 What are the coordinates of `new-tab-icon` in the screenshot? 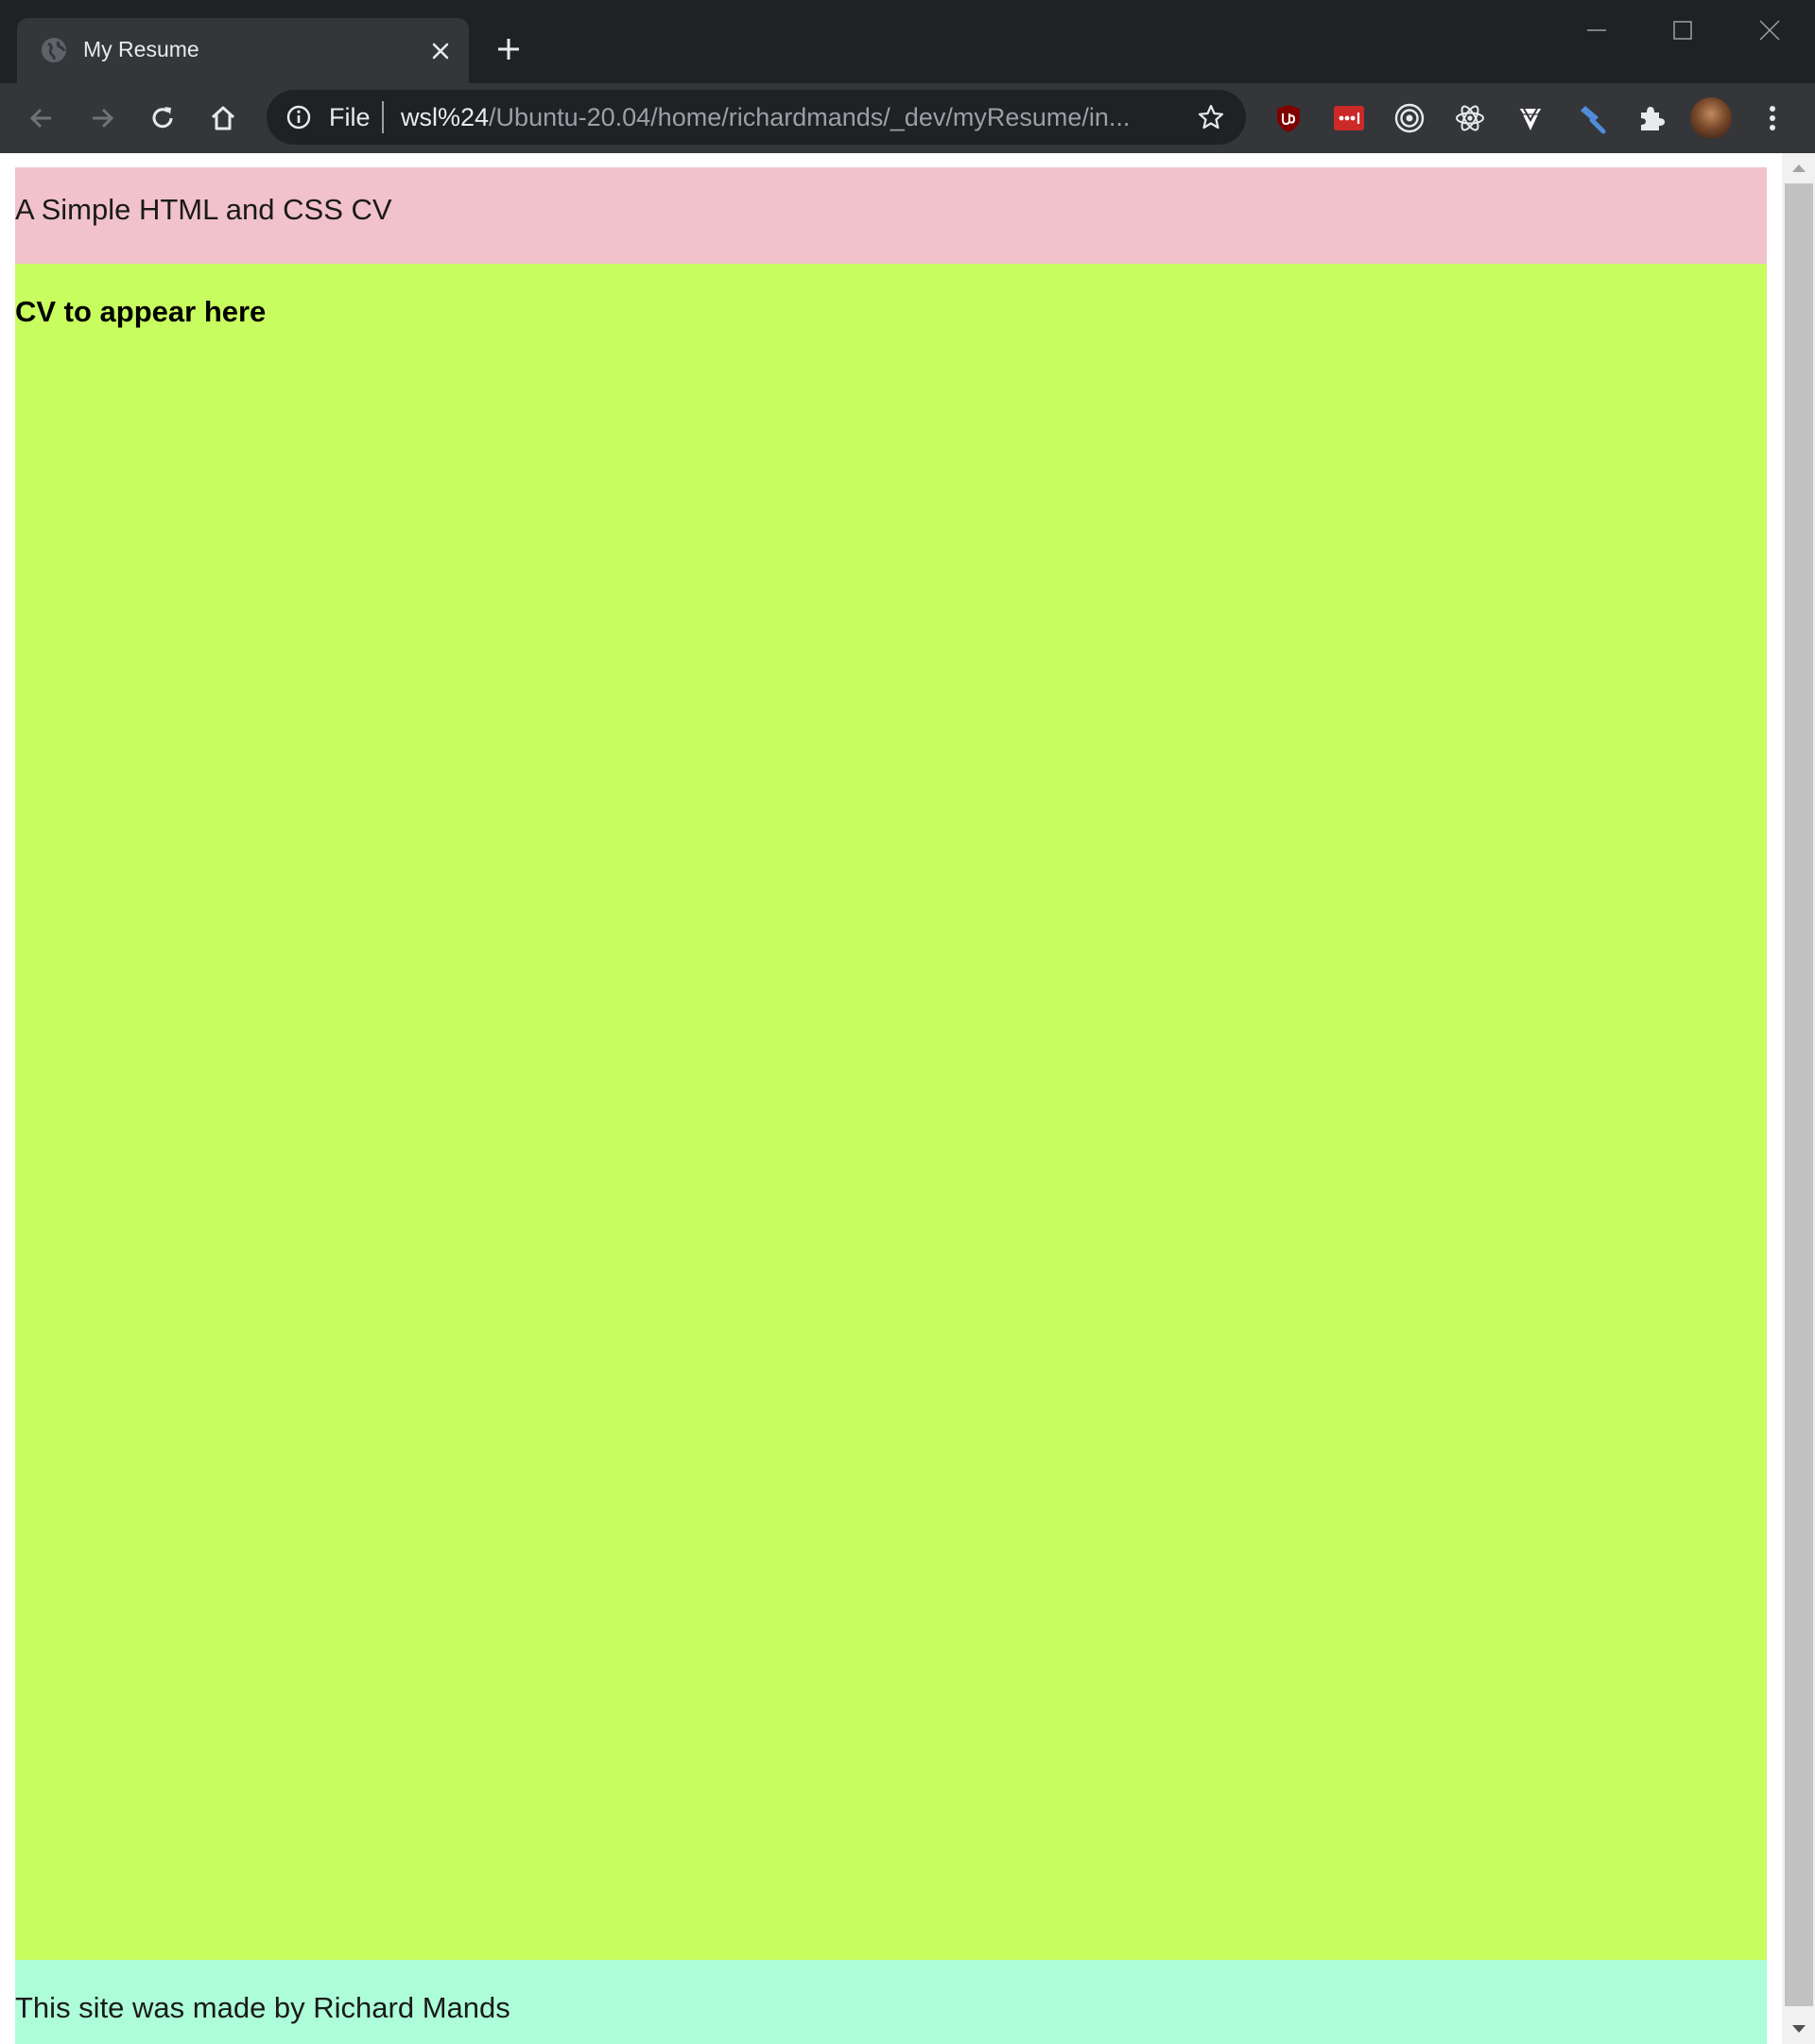 It's located at (508, 49).